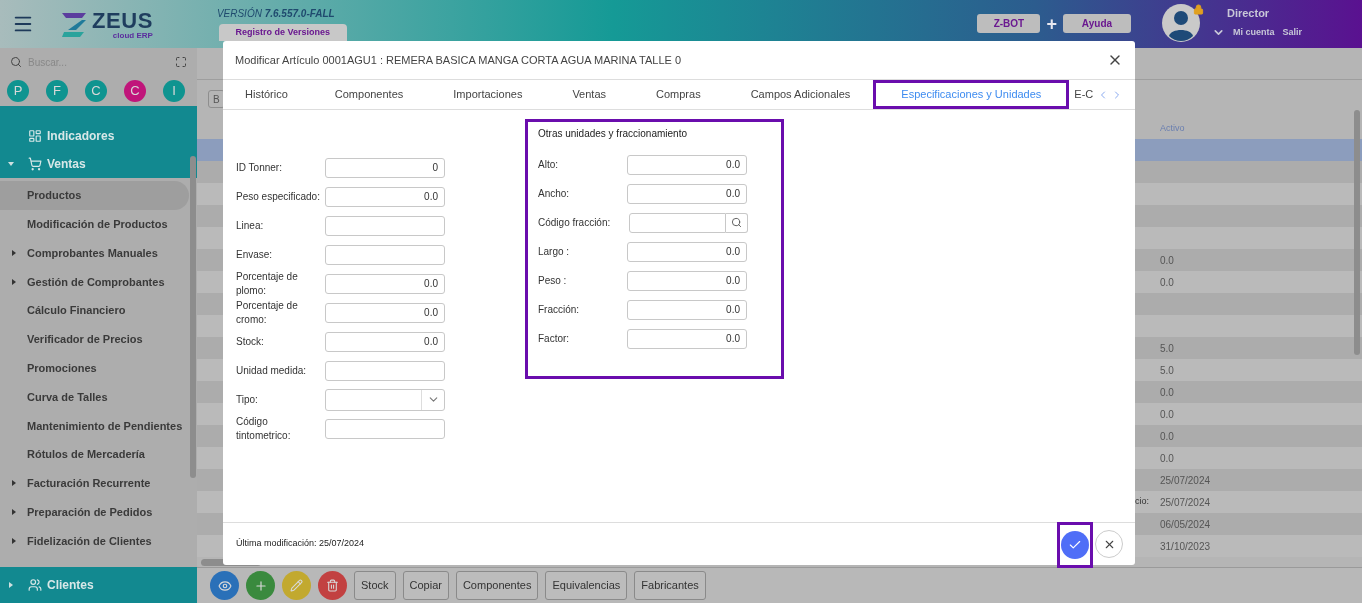  I want to click on account-link: Salir, so click(1292, 32).